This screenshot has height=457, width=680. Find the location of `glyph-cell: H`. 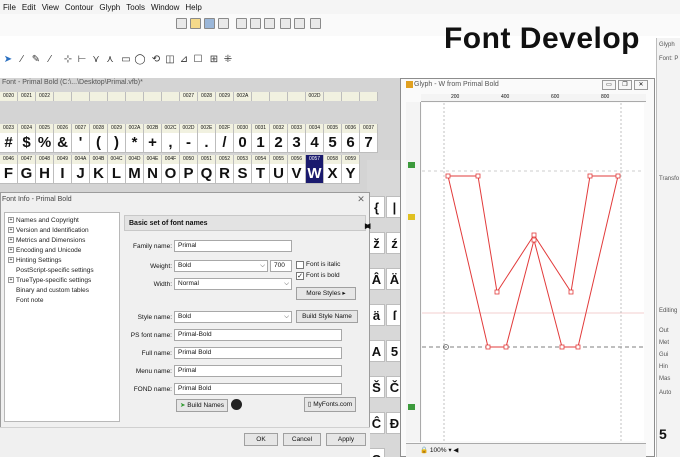

glyph-cell: H is located at coordinates (45, 174).